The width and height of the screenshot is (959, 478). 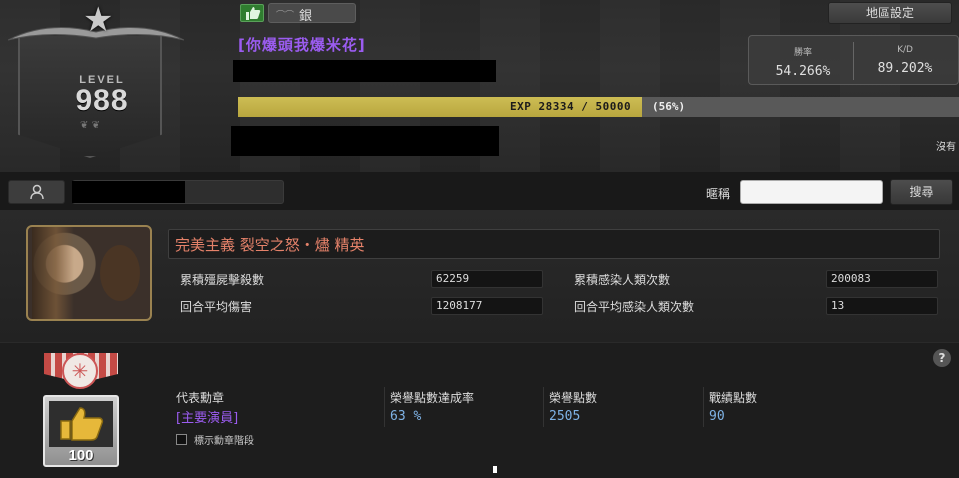 What do you see at coordinates (406, 416) in the screenshot?
I see `honor-rate-value: 63 %` at bounding box center [406, 416].